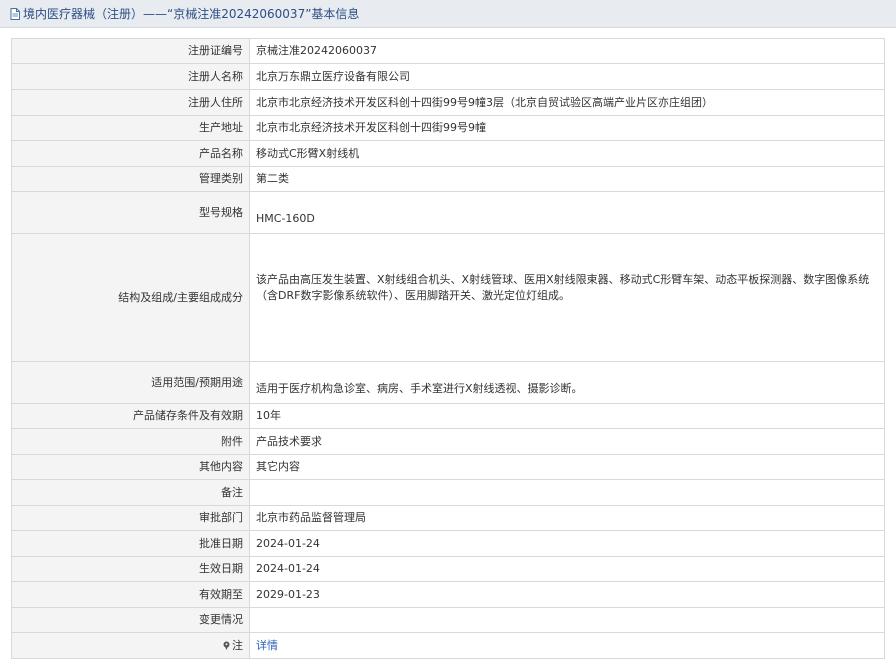 Image resolution: width=896 pixels, height=664 pixels. Describe the element at coordinates (130, 297) in the screenshot. I see `row-label: 结构及组成/主要组成成分` at that location.